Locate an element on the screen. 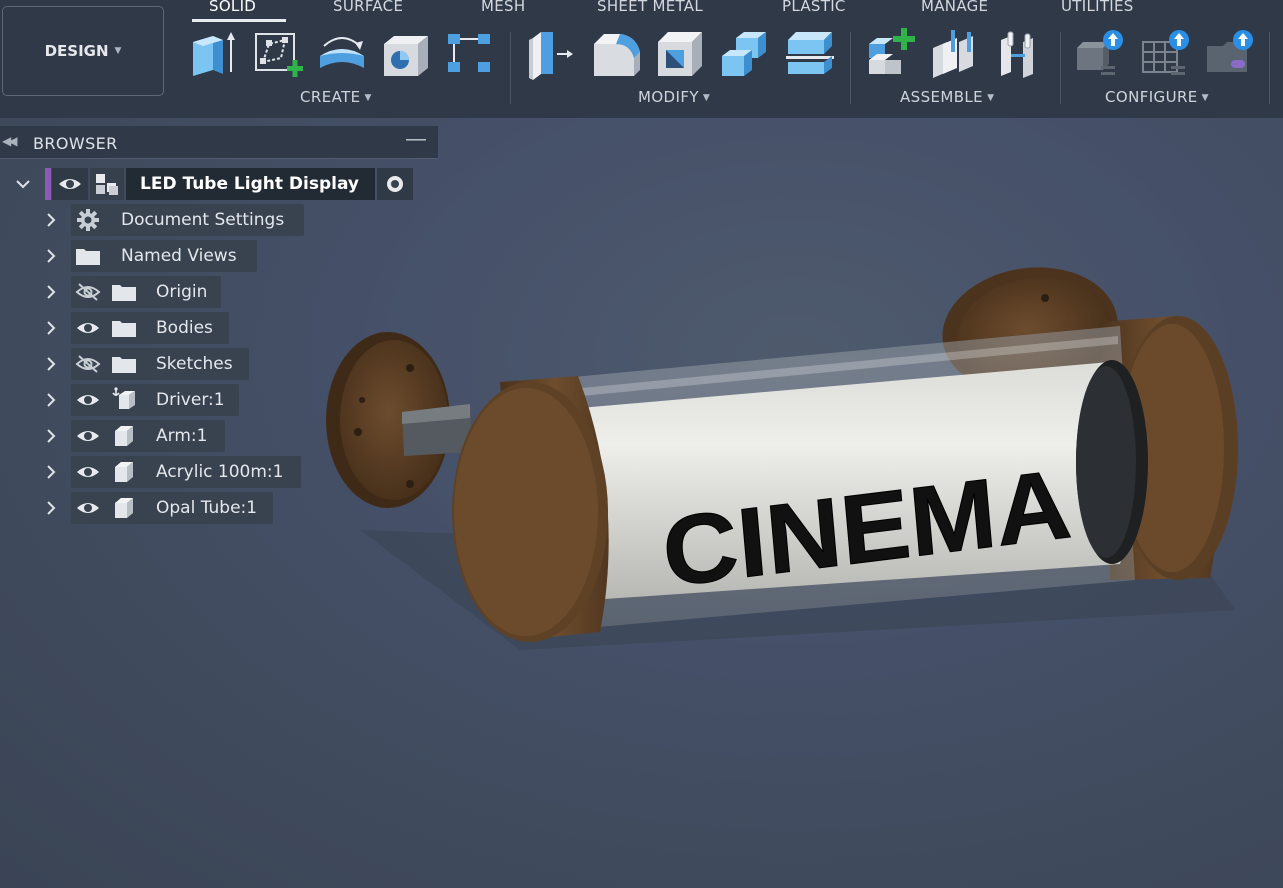  tab-utilities: UTILITIES is located at coordinates (1097, 7).